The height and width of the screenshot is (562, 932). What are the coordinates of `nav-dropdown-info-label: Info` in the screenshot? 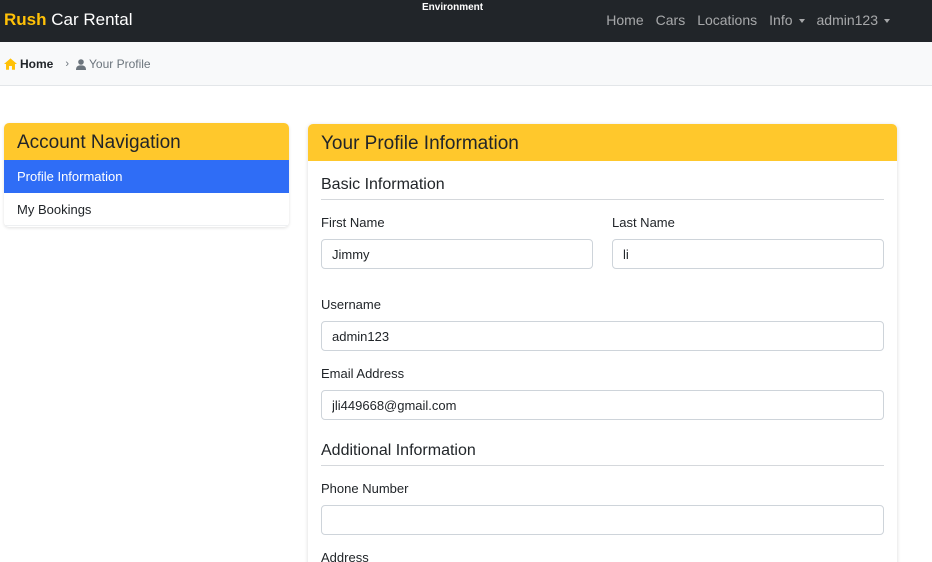 It's located at (781, 20).